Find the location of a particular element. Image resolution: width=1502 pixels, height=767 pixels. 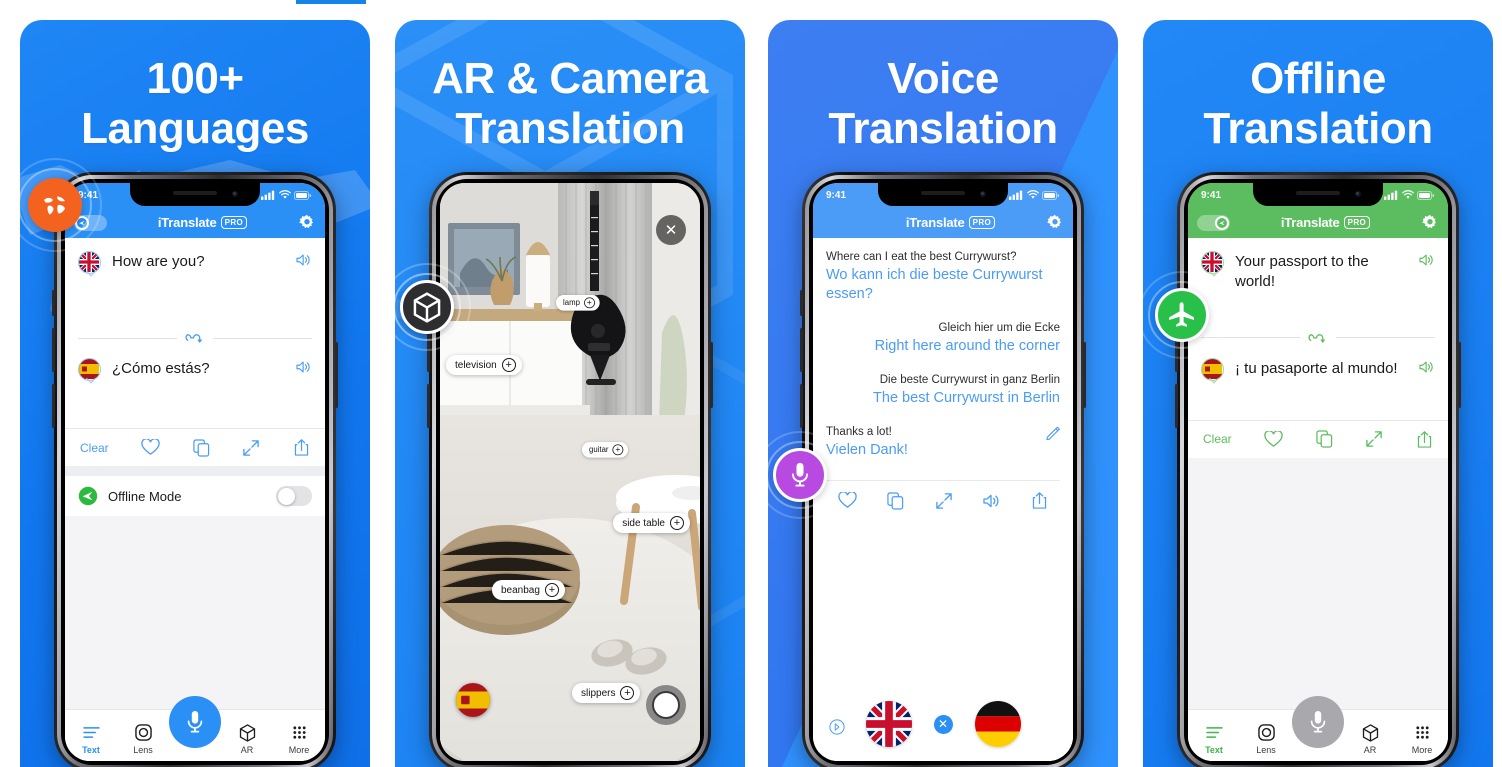

pro-badge: PRO is located at coordinates (234, 222).